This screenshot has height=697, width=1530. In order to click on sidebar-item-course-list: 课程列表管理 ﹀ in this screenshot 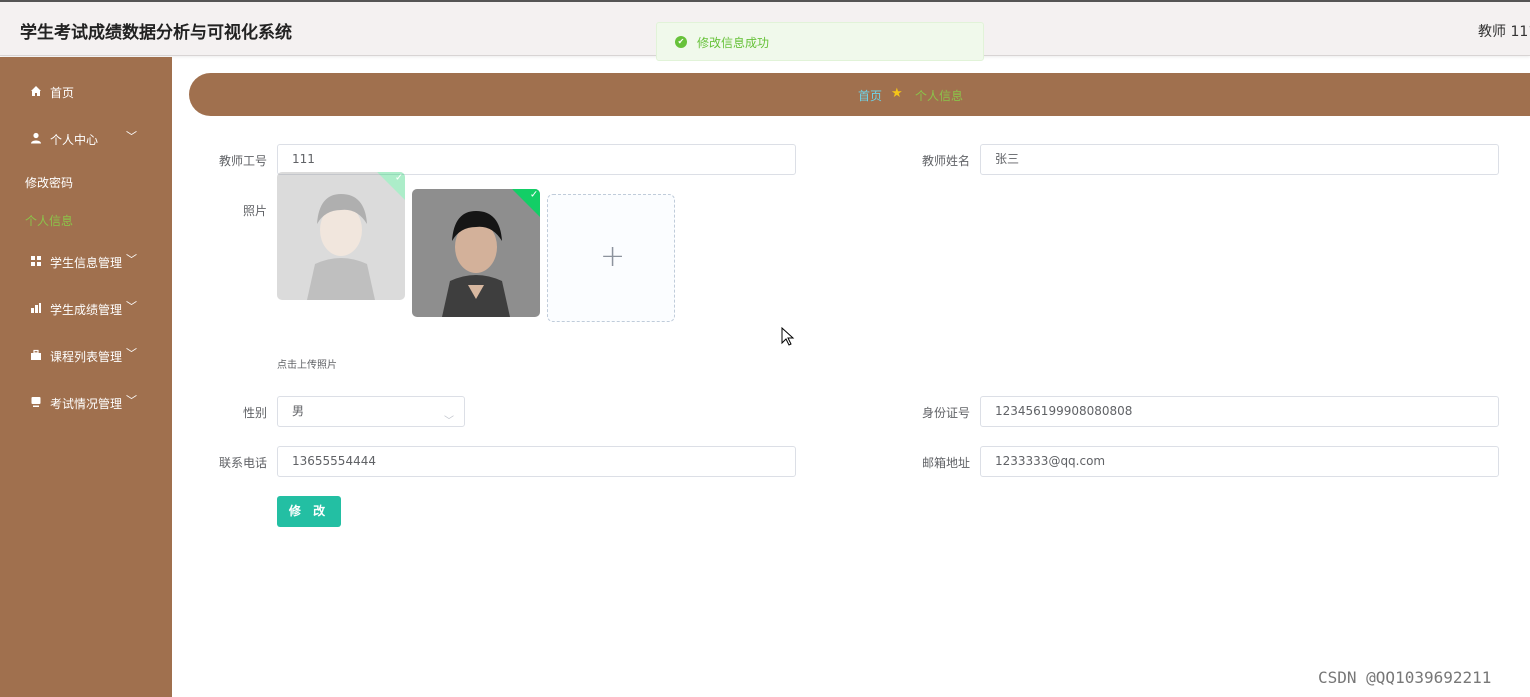, I will do `click(86, 355)`.